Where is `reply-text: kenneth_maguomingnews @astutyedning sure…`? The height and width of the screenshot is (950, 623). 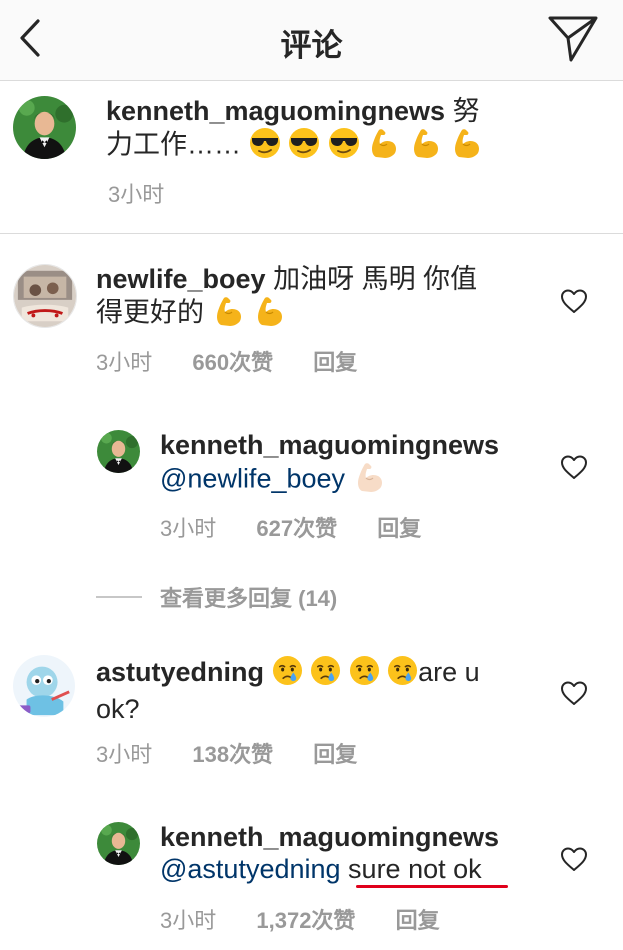
reply-text: kenneth_maguomingnews @astutyedning sure… is located at coordinates (350, 853).